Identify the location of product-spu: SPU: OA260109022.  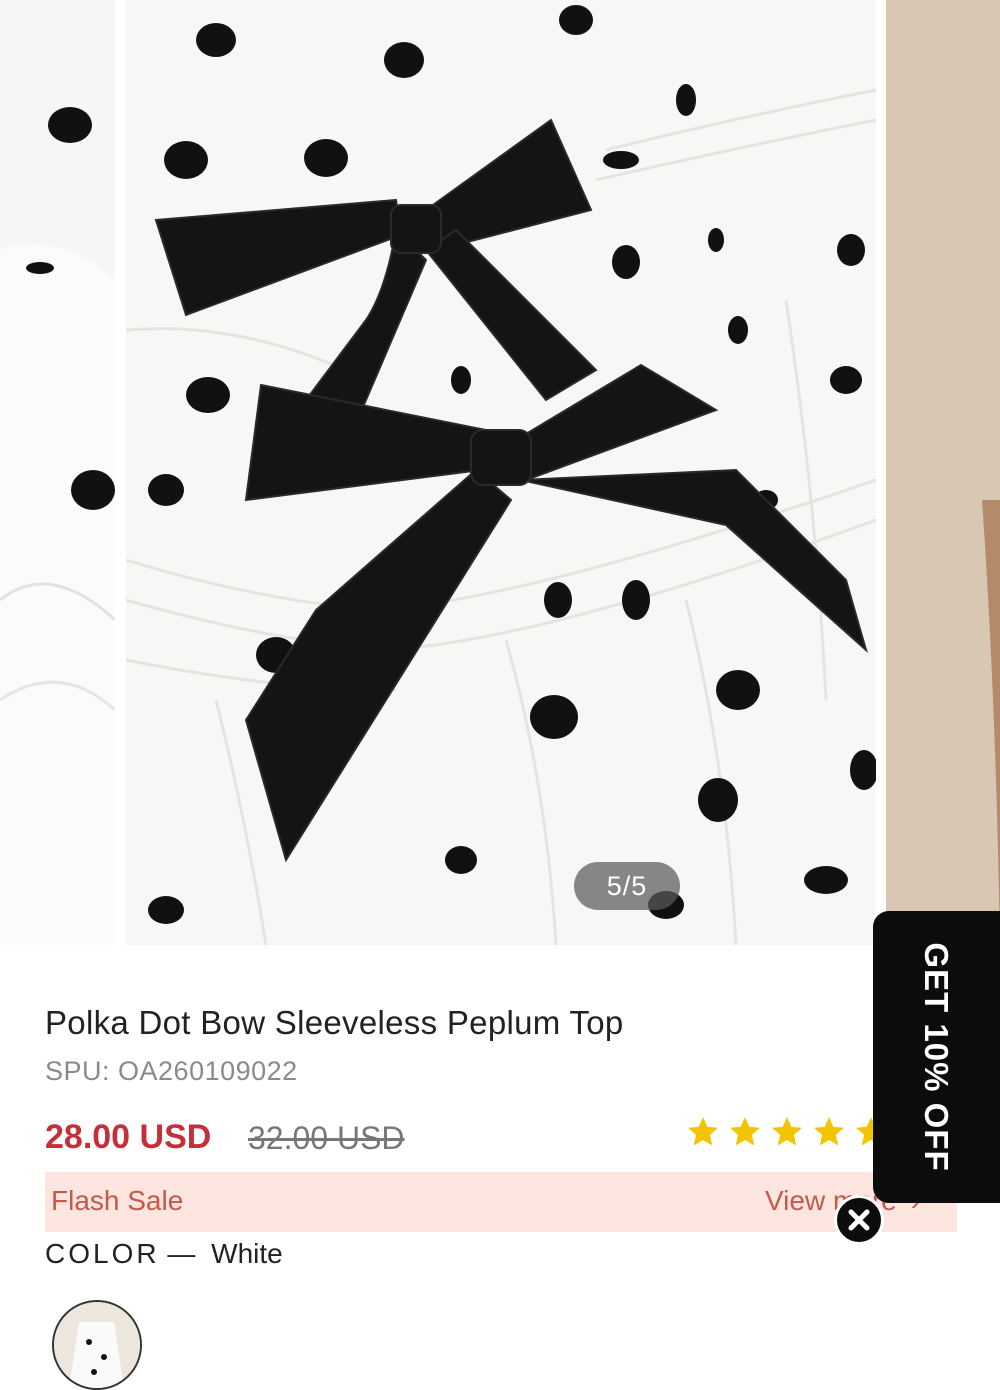
(171, 1071).